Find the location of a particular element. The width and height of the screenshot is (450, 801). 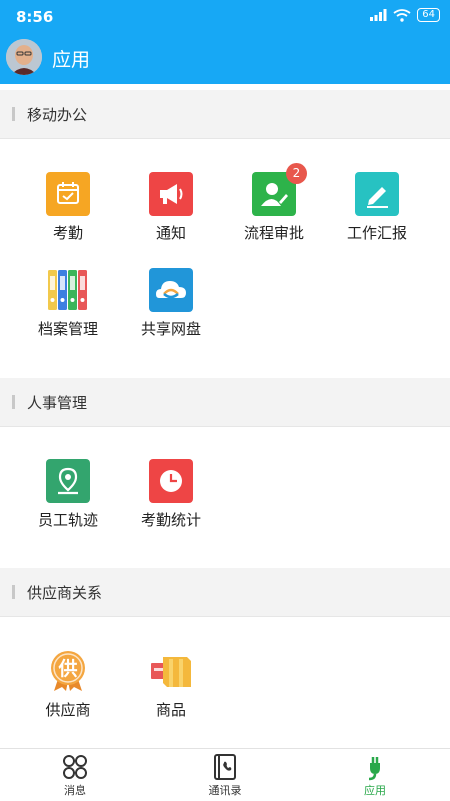

app-workflow-approval: 2 流程审批 is located at coordinates (274, 212).